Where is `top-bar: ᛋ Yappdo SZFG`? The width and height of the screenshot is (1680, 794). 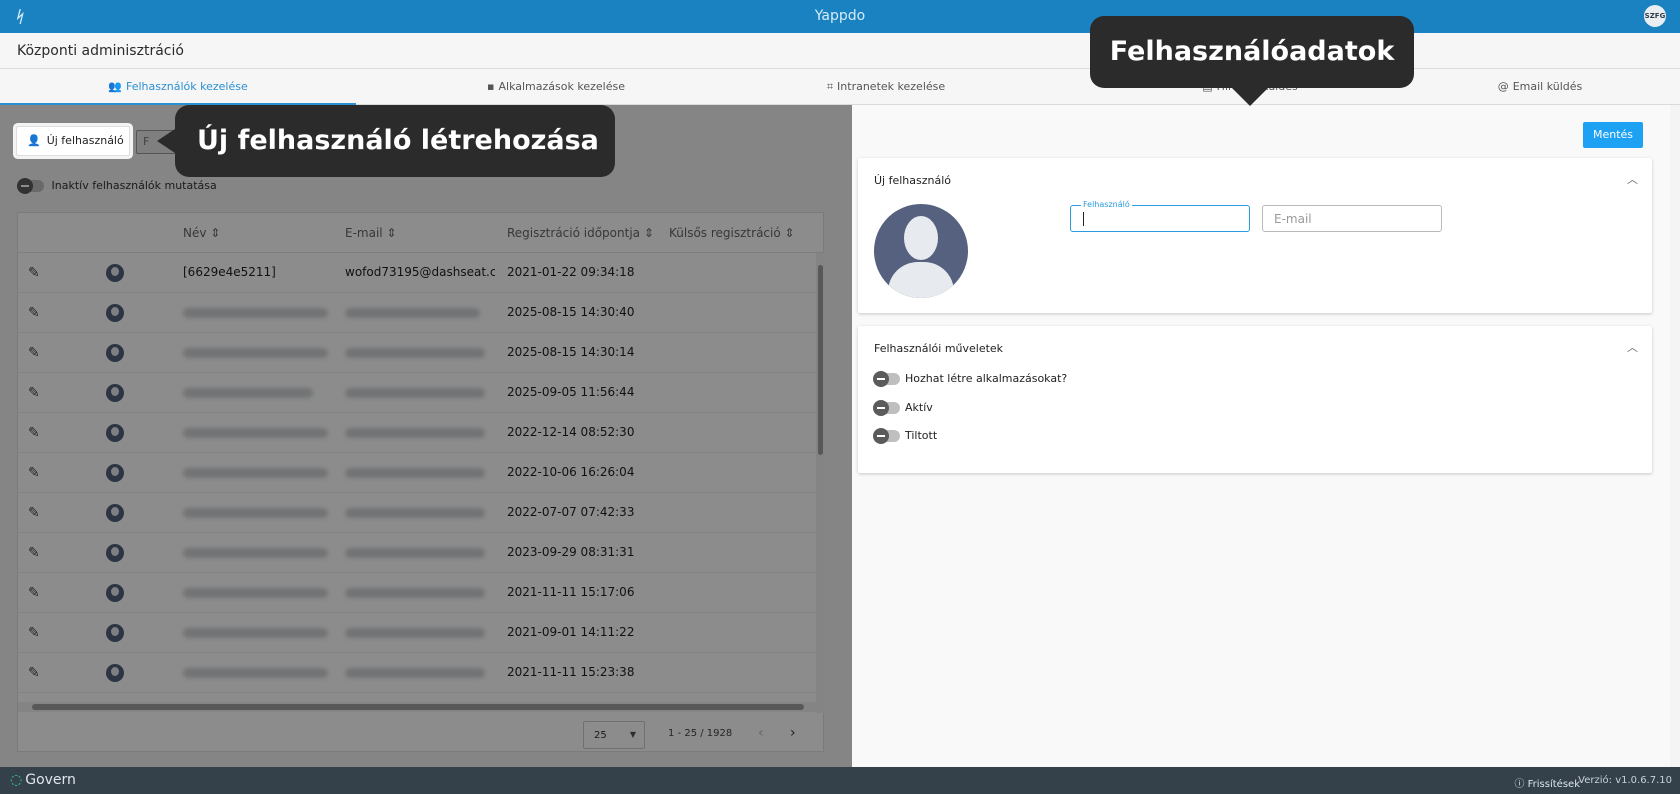
top-bar: ᛋ Yappdo SZFG is located at coordinates (840, 16).